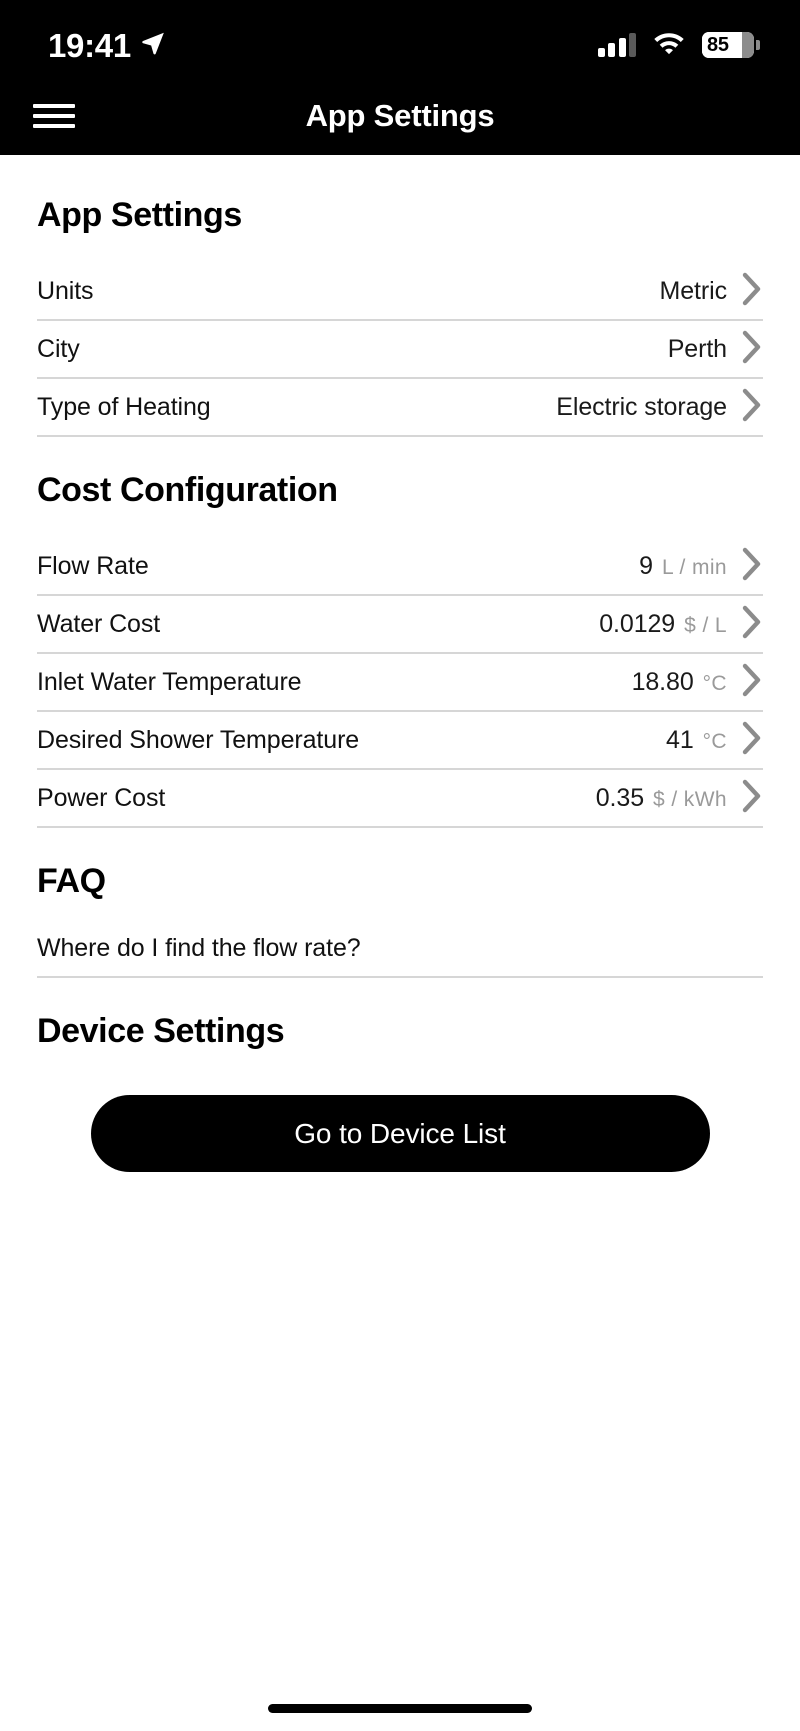  Describe the element at coordinates (400, 881) in the screenshot. I see `faq-heading-wrap: FAQ` at that location.